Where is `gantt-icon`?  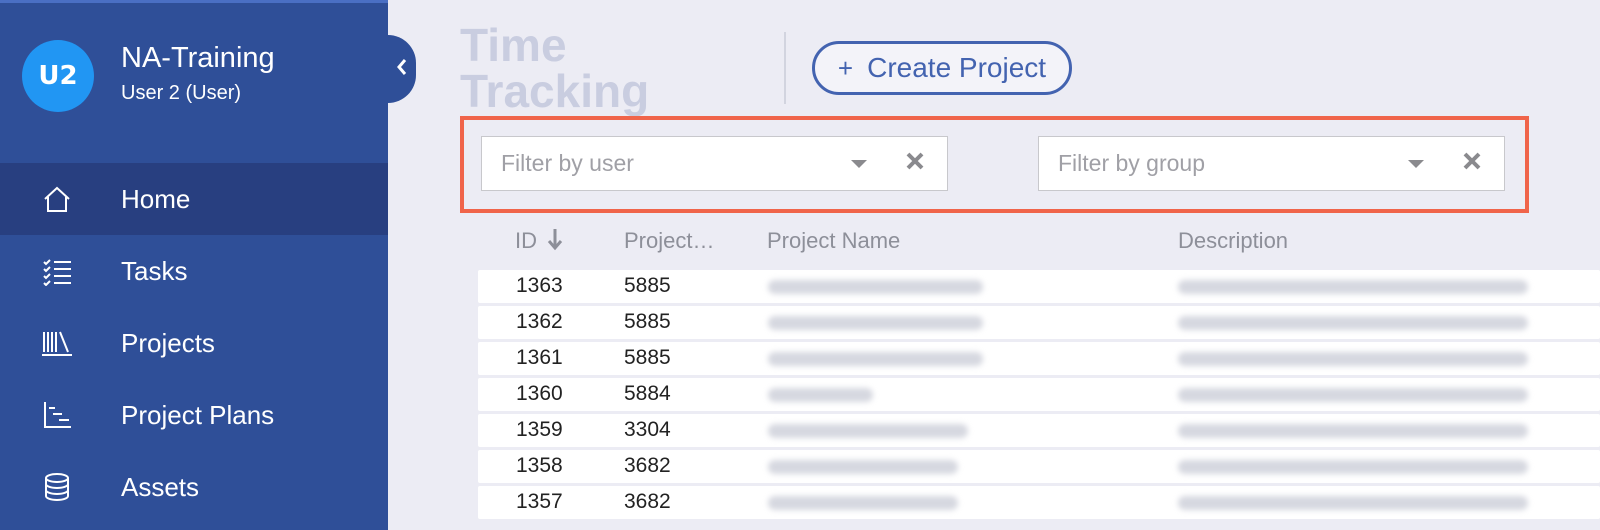
gantt-icon is located at coordinates (57, 415).